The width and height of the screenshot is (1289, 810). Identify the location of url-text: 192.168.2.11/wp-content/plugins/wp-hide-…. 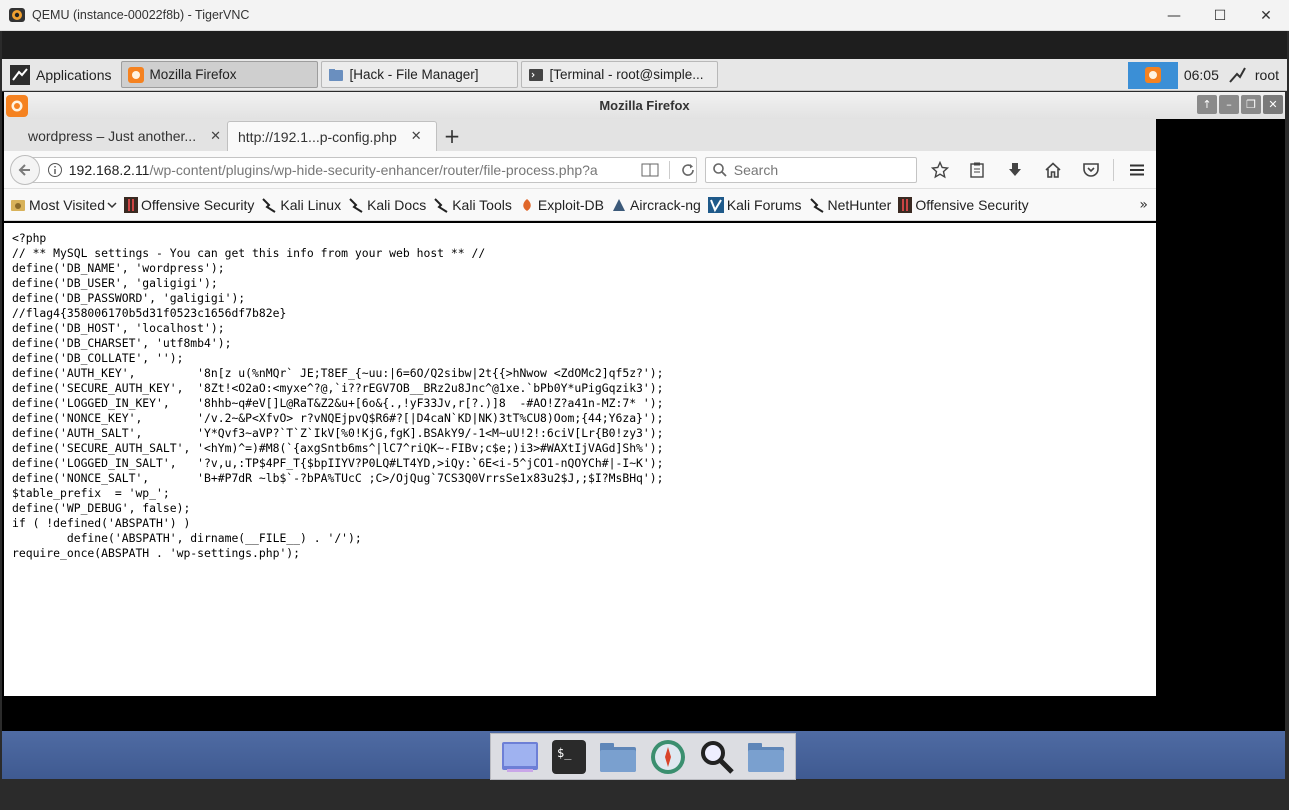
(349, 170).